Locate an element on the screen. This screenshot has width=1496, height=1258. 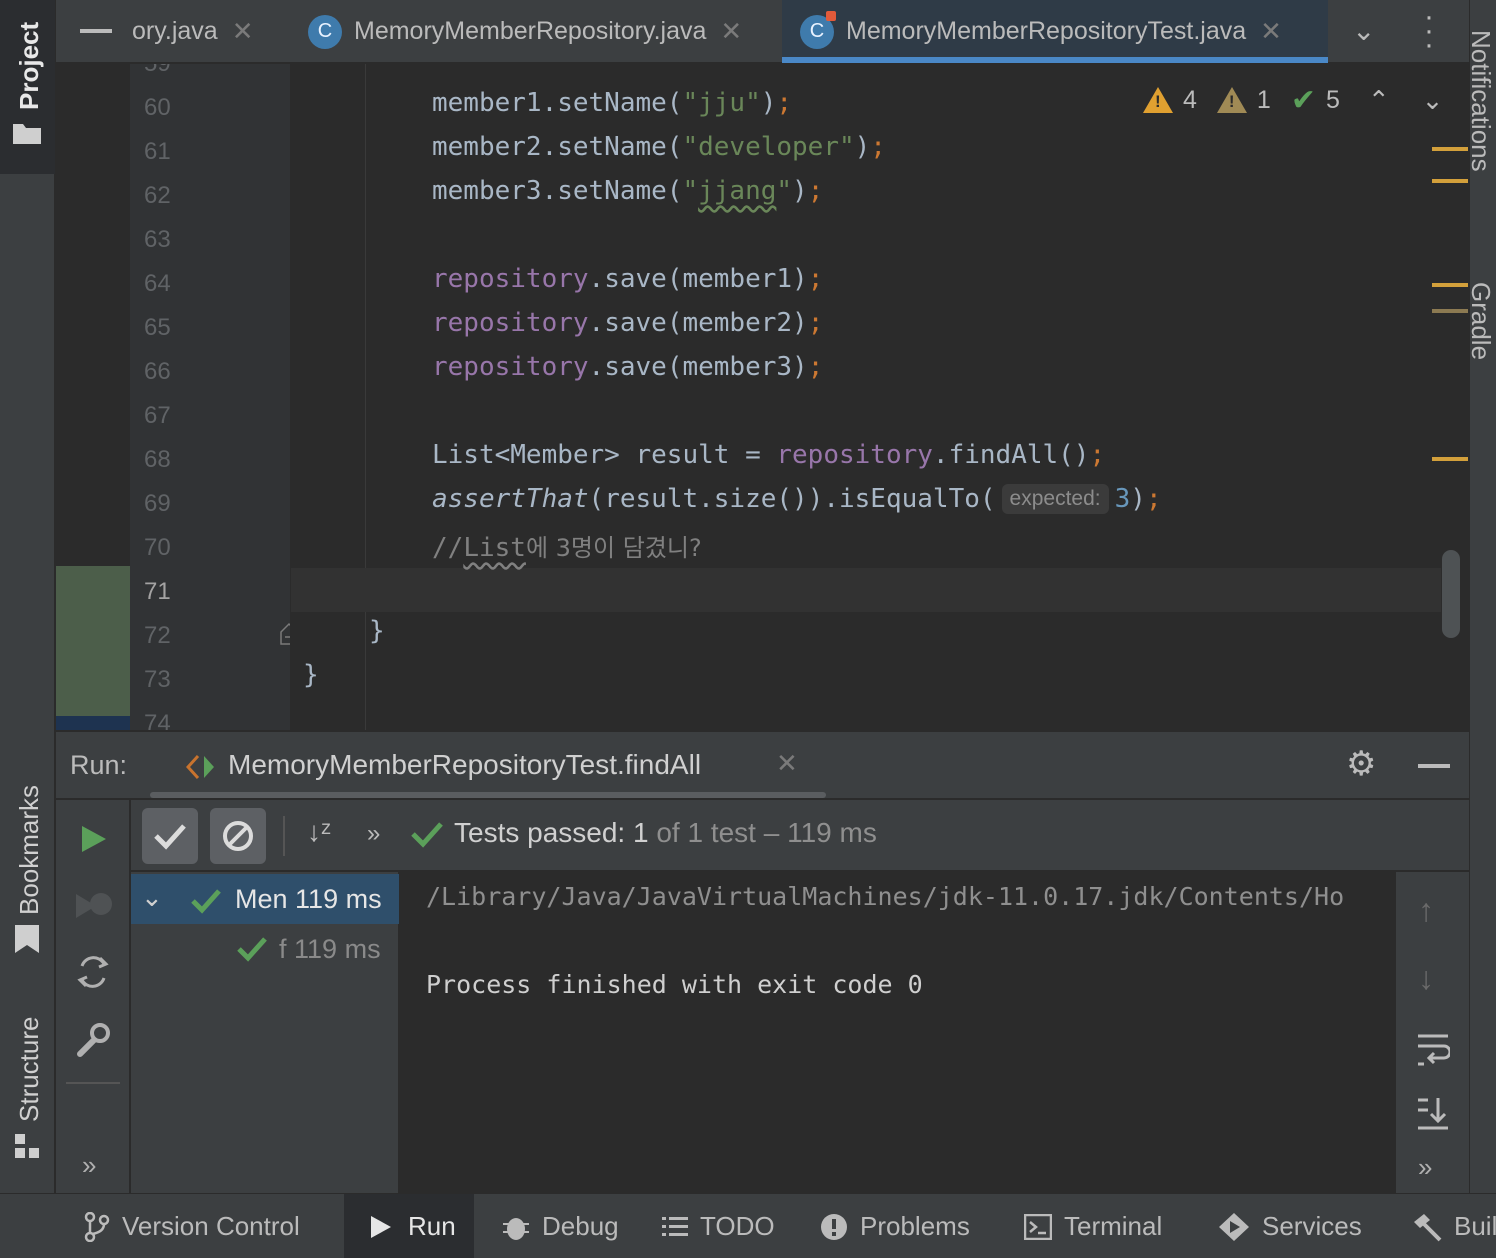
ignored-icon is located at coordinates (238, 836).